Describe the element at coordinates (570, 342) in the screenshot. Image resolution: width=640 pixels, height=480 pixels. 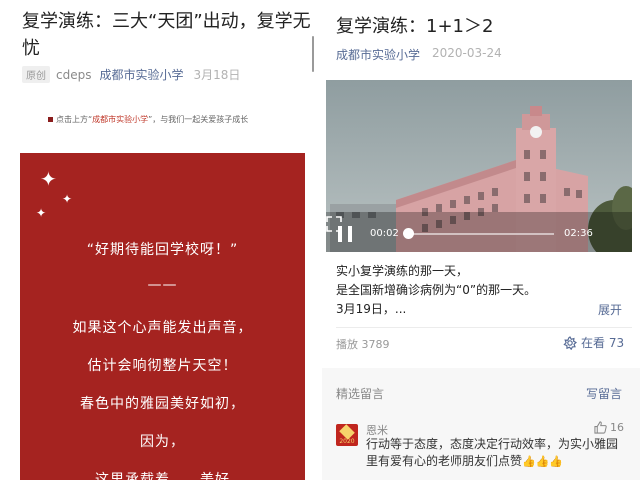
I see `flower-icon` at that location.